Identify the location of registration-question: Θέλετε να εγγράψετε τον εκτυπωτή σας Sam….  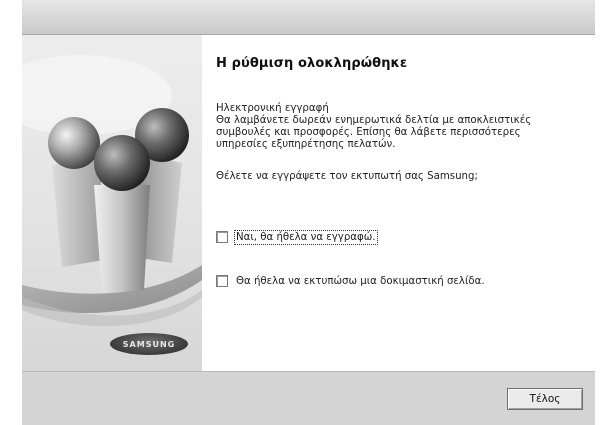
(347, 176).